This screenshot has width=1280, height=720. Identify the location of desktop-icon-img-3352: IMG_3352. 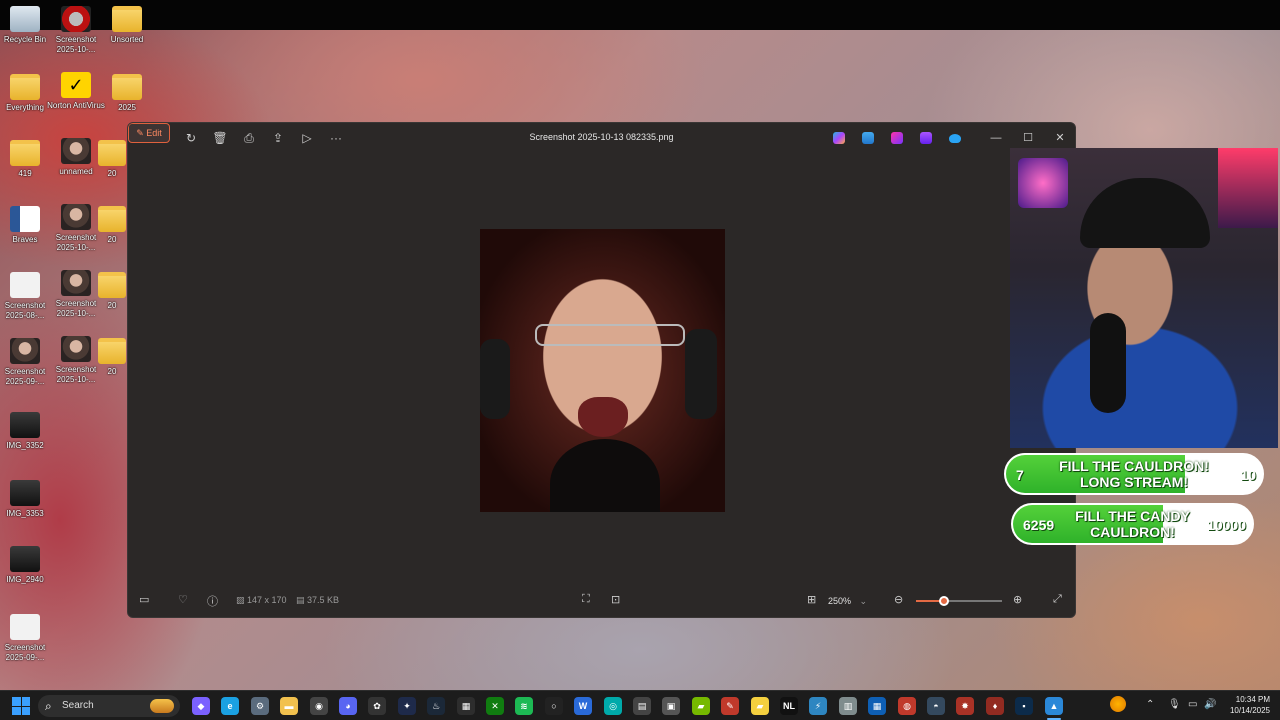
(27, 431).